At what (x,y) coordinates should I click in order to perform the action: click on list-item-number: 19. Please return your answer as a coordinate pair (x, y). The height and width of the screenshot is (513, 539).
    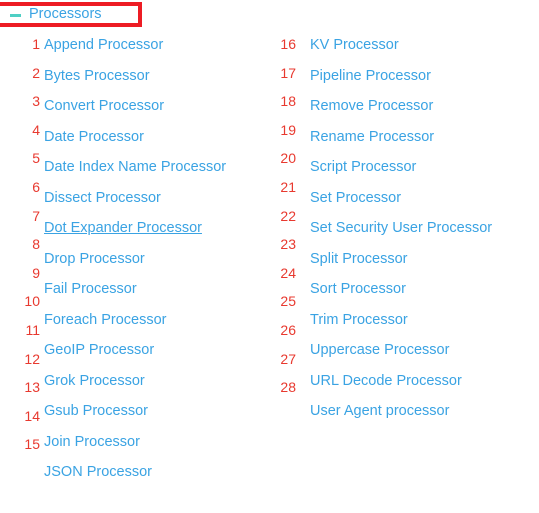
    Looking at the image, I should click on (288, 129).